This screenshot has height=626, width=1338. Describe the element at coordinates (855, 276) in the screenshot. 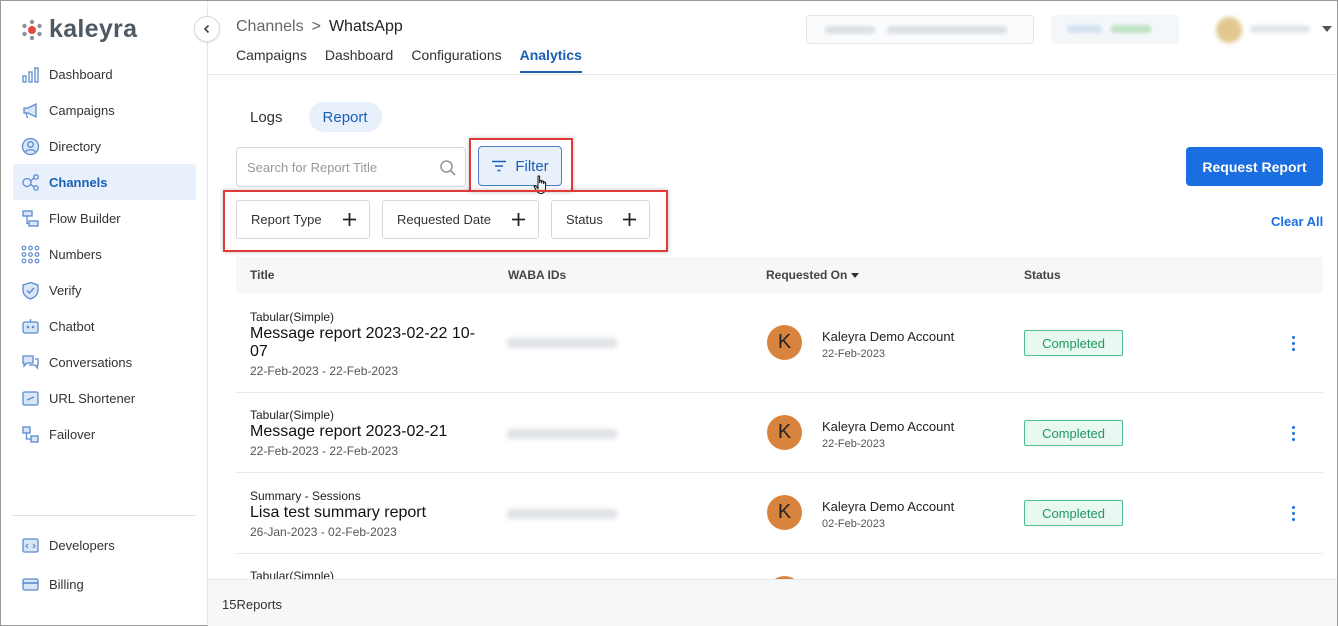

I see `sort-desc-icon` at that location.